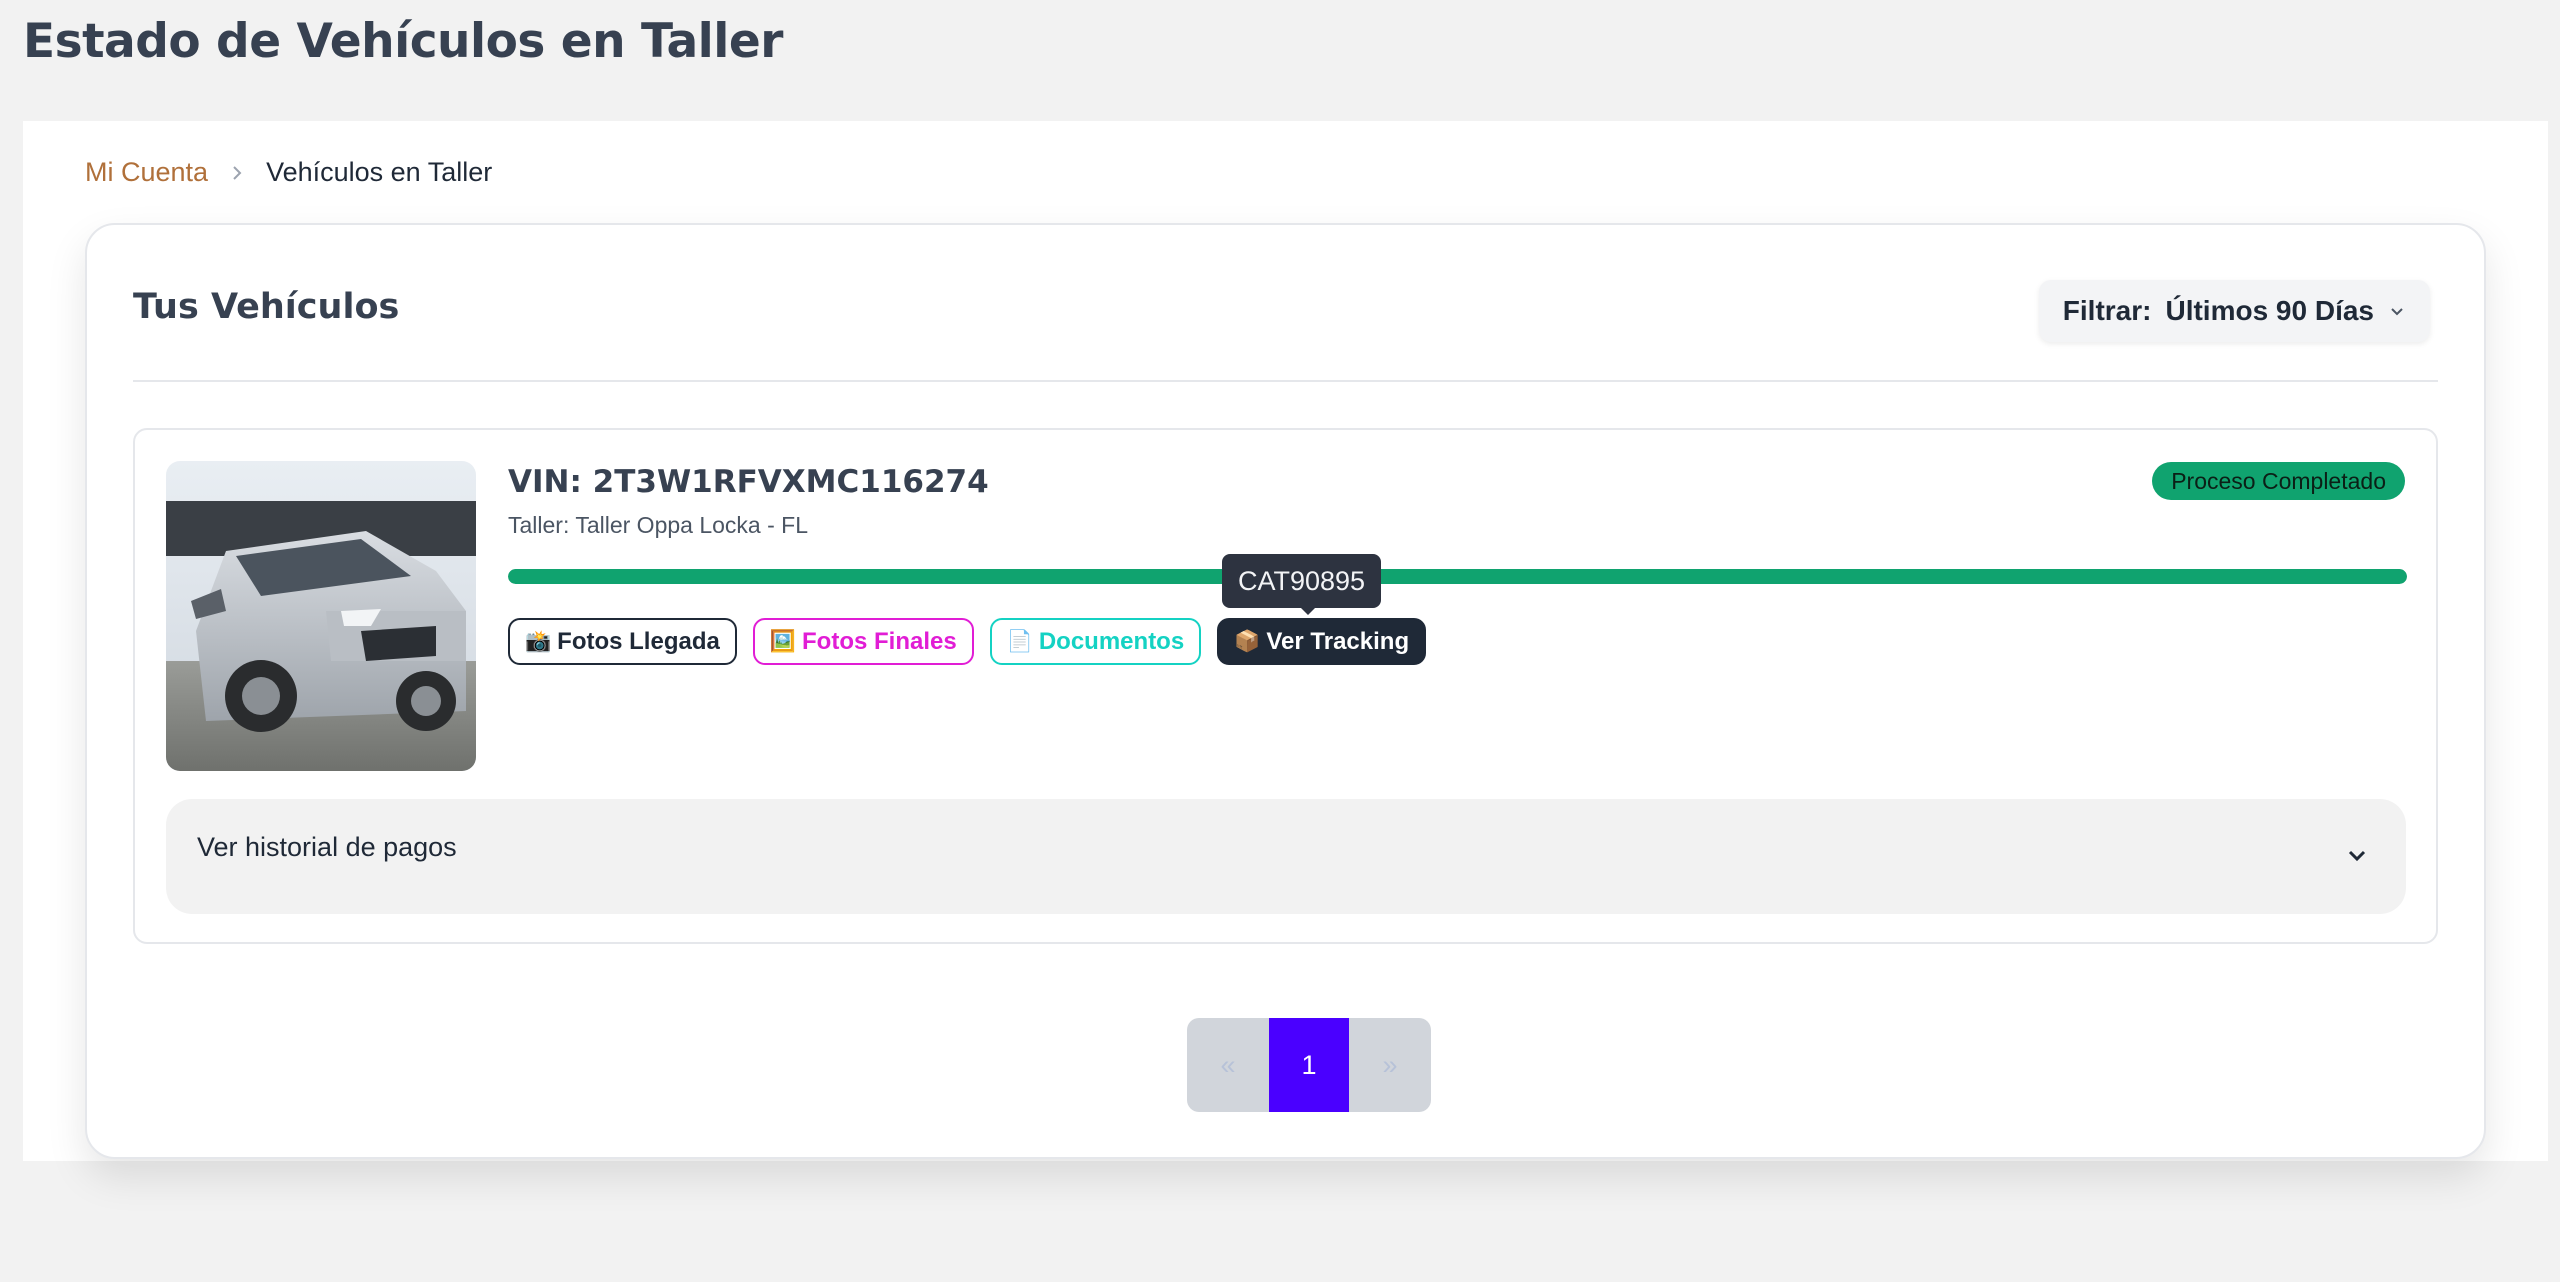 The width and height of the screenshot is (2560, 1282). What do you see at coordinates (748, 482) in the screenshot?
I see `vehicle-vin: VIN: 2T3W1RFVXMC116274` at bounding box center [748, 482].